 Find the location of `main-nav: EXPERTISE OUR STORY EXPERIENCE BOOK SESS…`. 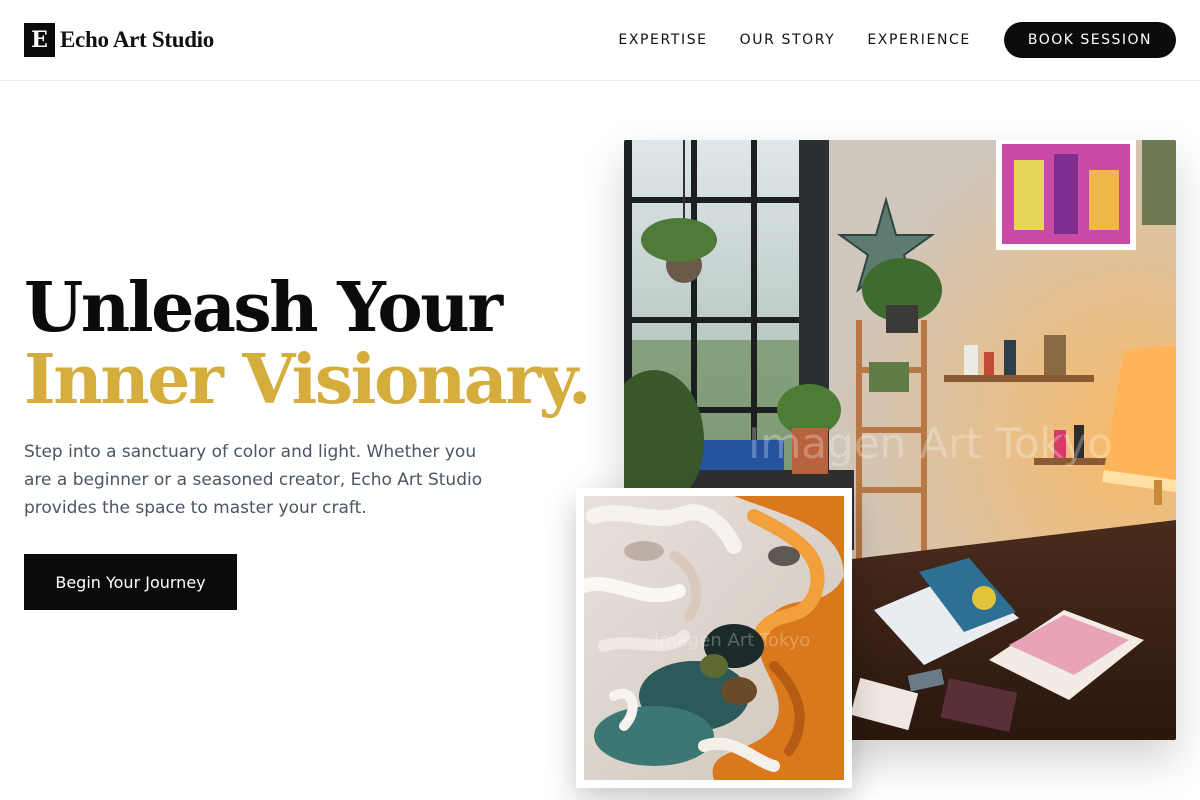

main-nav: EXPERTISE OUR STORY EXPERIENCE BOOK SESS… is located at coordinates (897, 40).